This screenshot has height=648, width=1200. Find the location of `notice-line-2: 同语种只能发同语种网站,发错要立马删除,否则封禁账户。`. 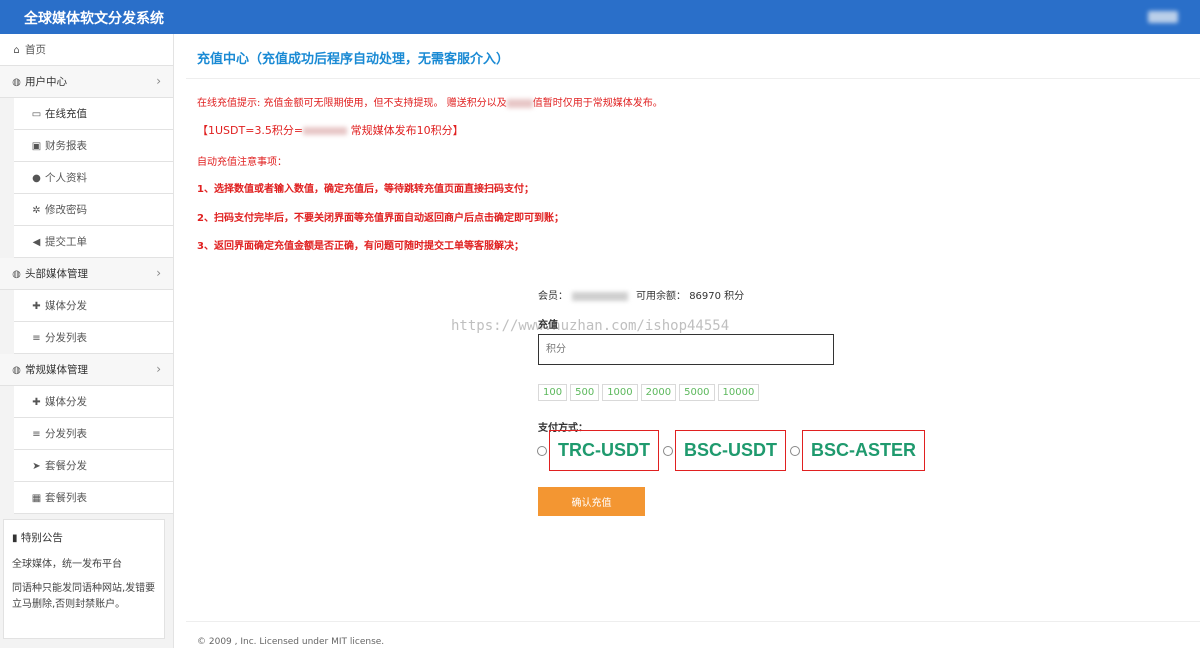

notice-line-2: 同语种只能发同语种网站,发错要立马删除,否则封禁账户。 is located at coordinates (84, 596).